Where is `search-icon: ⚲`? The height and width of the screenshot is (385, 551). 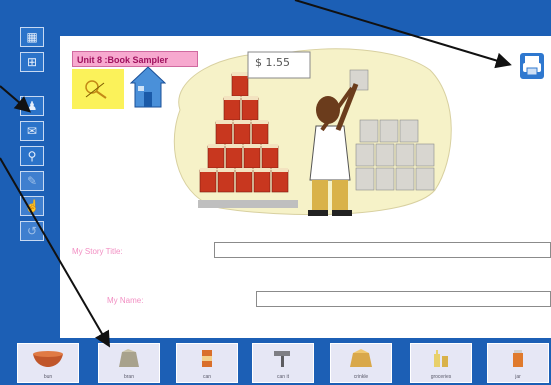
search-icon: ⚲ is located at coordinates (32, 156).